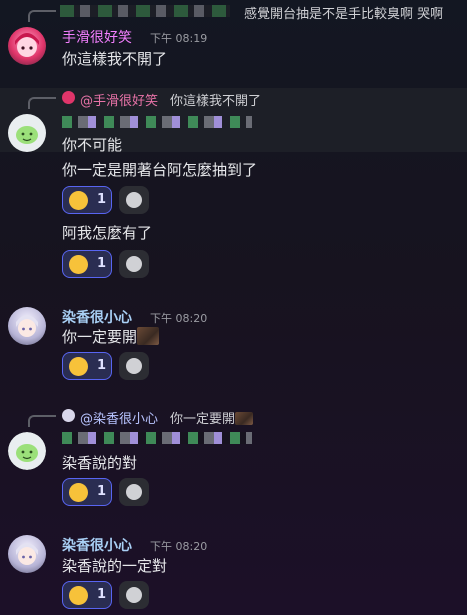 The image size is (467, 615). What do you see at coordinates (100, 337) in the screenshot?
I see `message-text-content: 你一定要開` at bounding box center [100, 337].